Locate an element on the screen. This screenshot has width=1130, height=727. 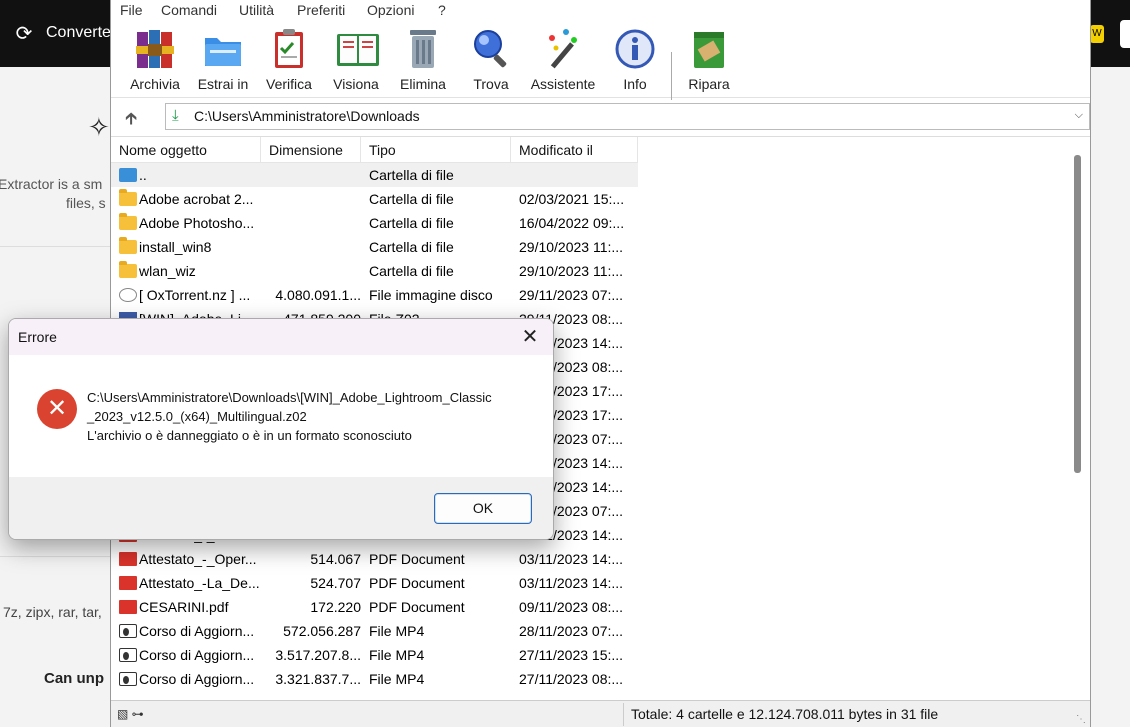
column-name: Nome oggetto is located at coordinates (186, 150).